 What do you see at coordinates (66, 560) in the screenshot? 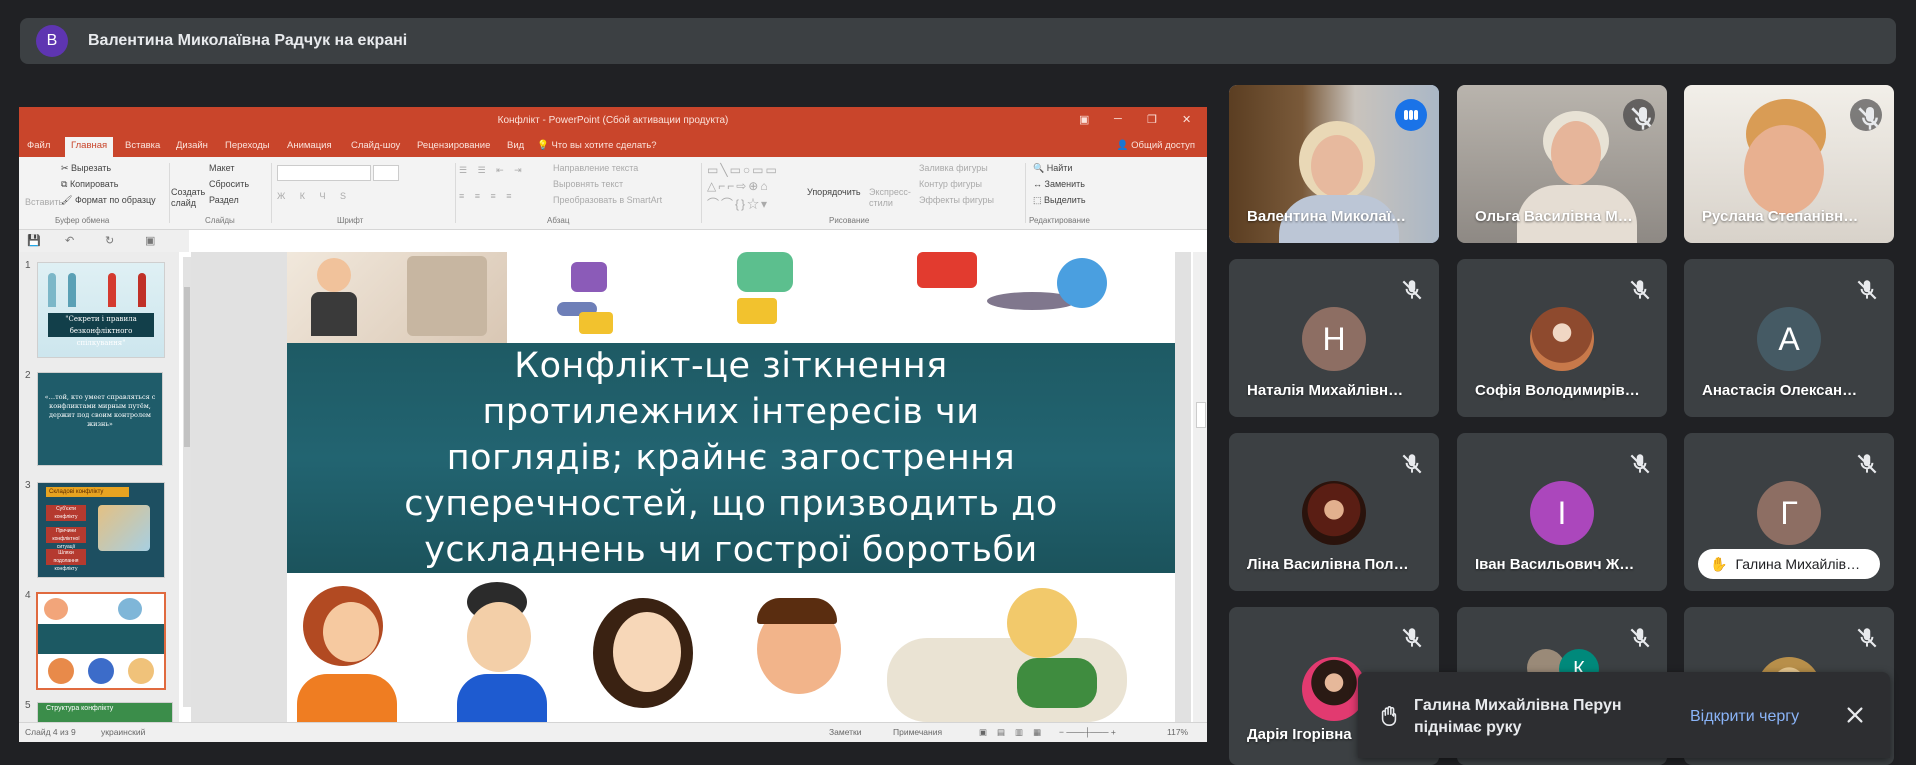
I see `thumb-box: Шляхи подолання конфлікту` at bounding box center [66, 560].